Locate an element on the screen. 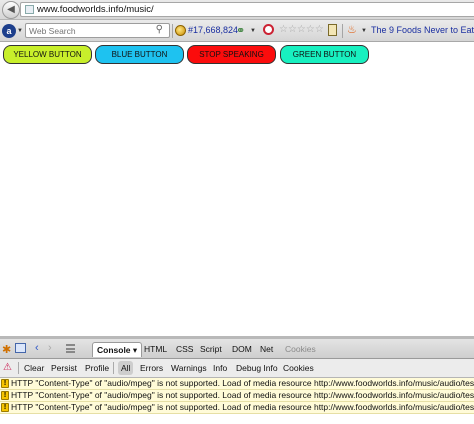  tab-script: Script is located at coordinates (211, 349).